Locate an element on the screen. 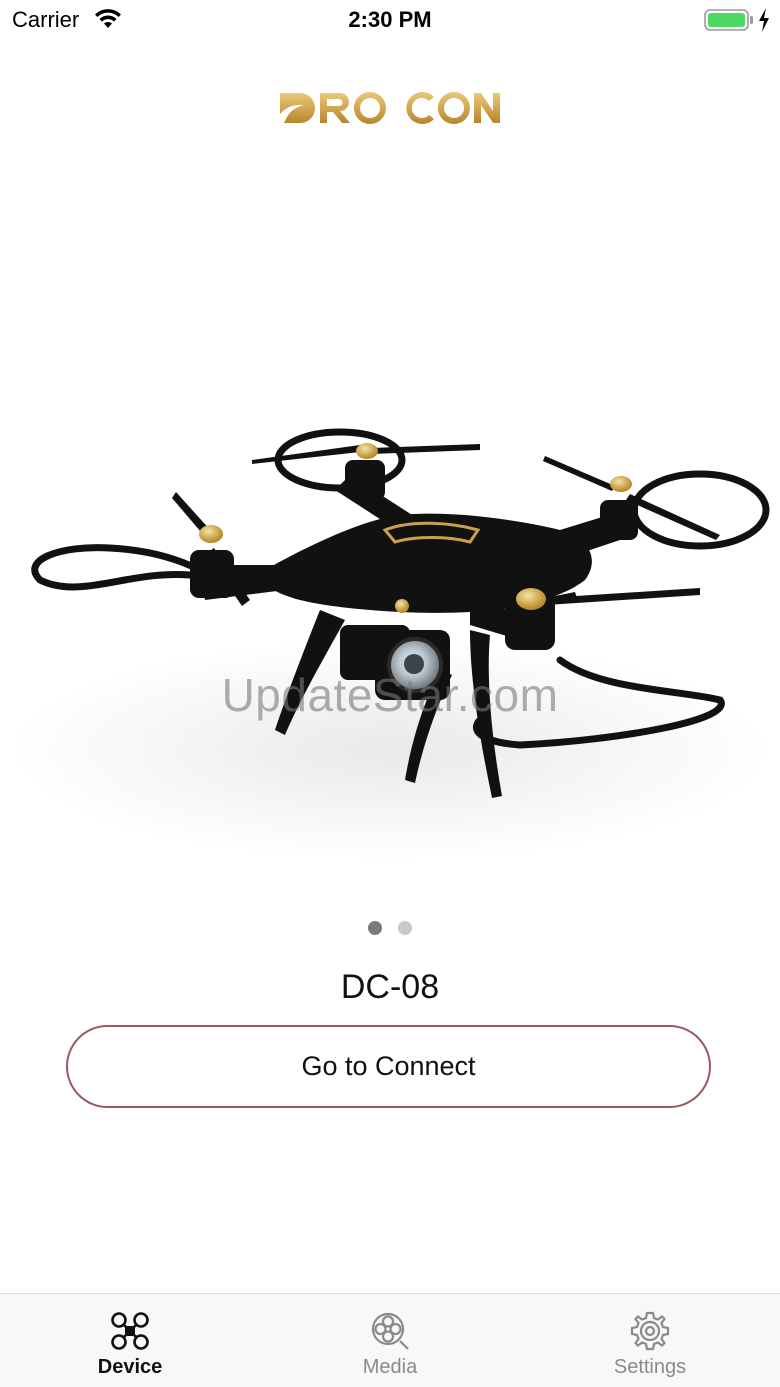 The image size is (780, 1387). drocon-logo is located at coordinates (390, 107).